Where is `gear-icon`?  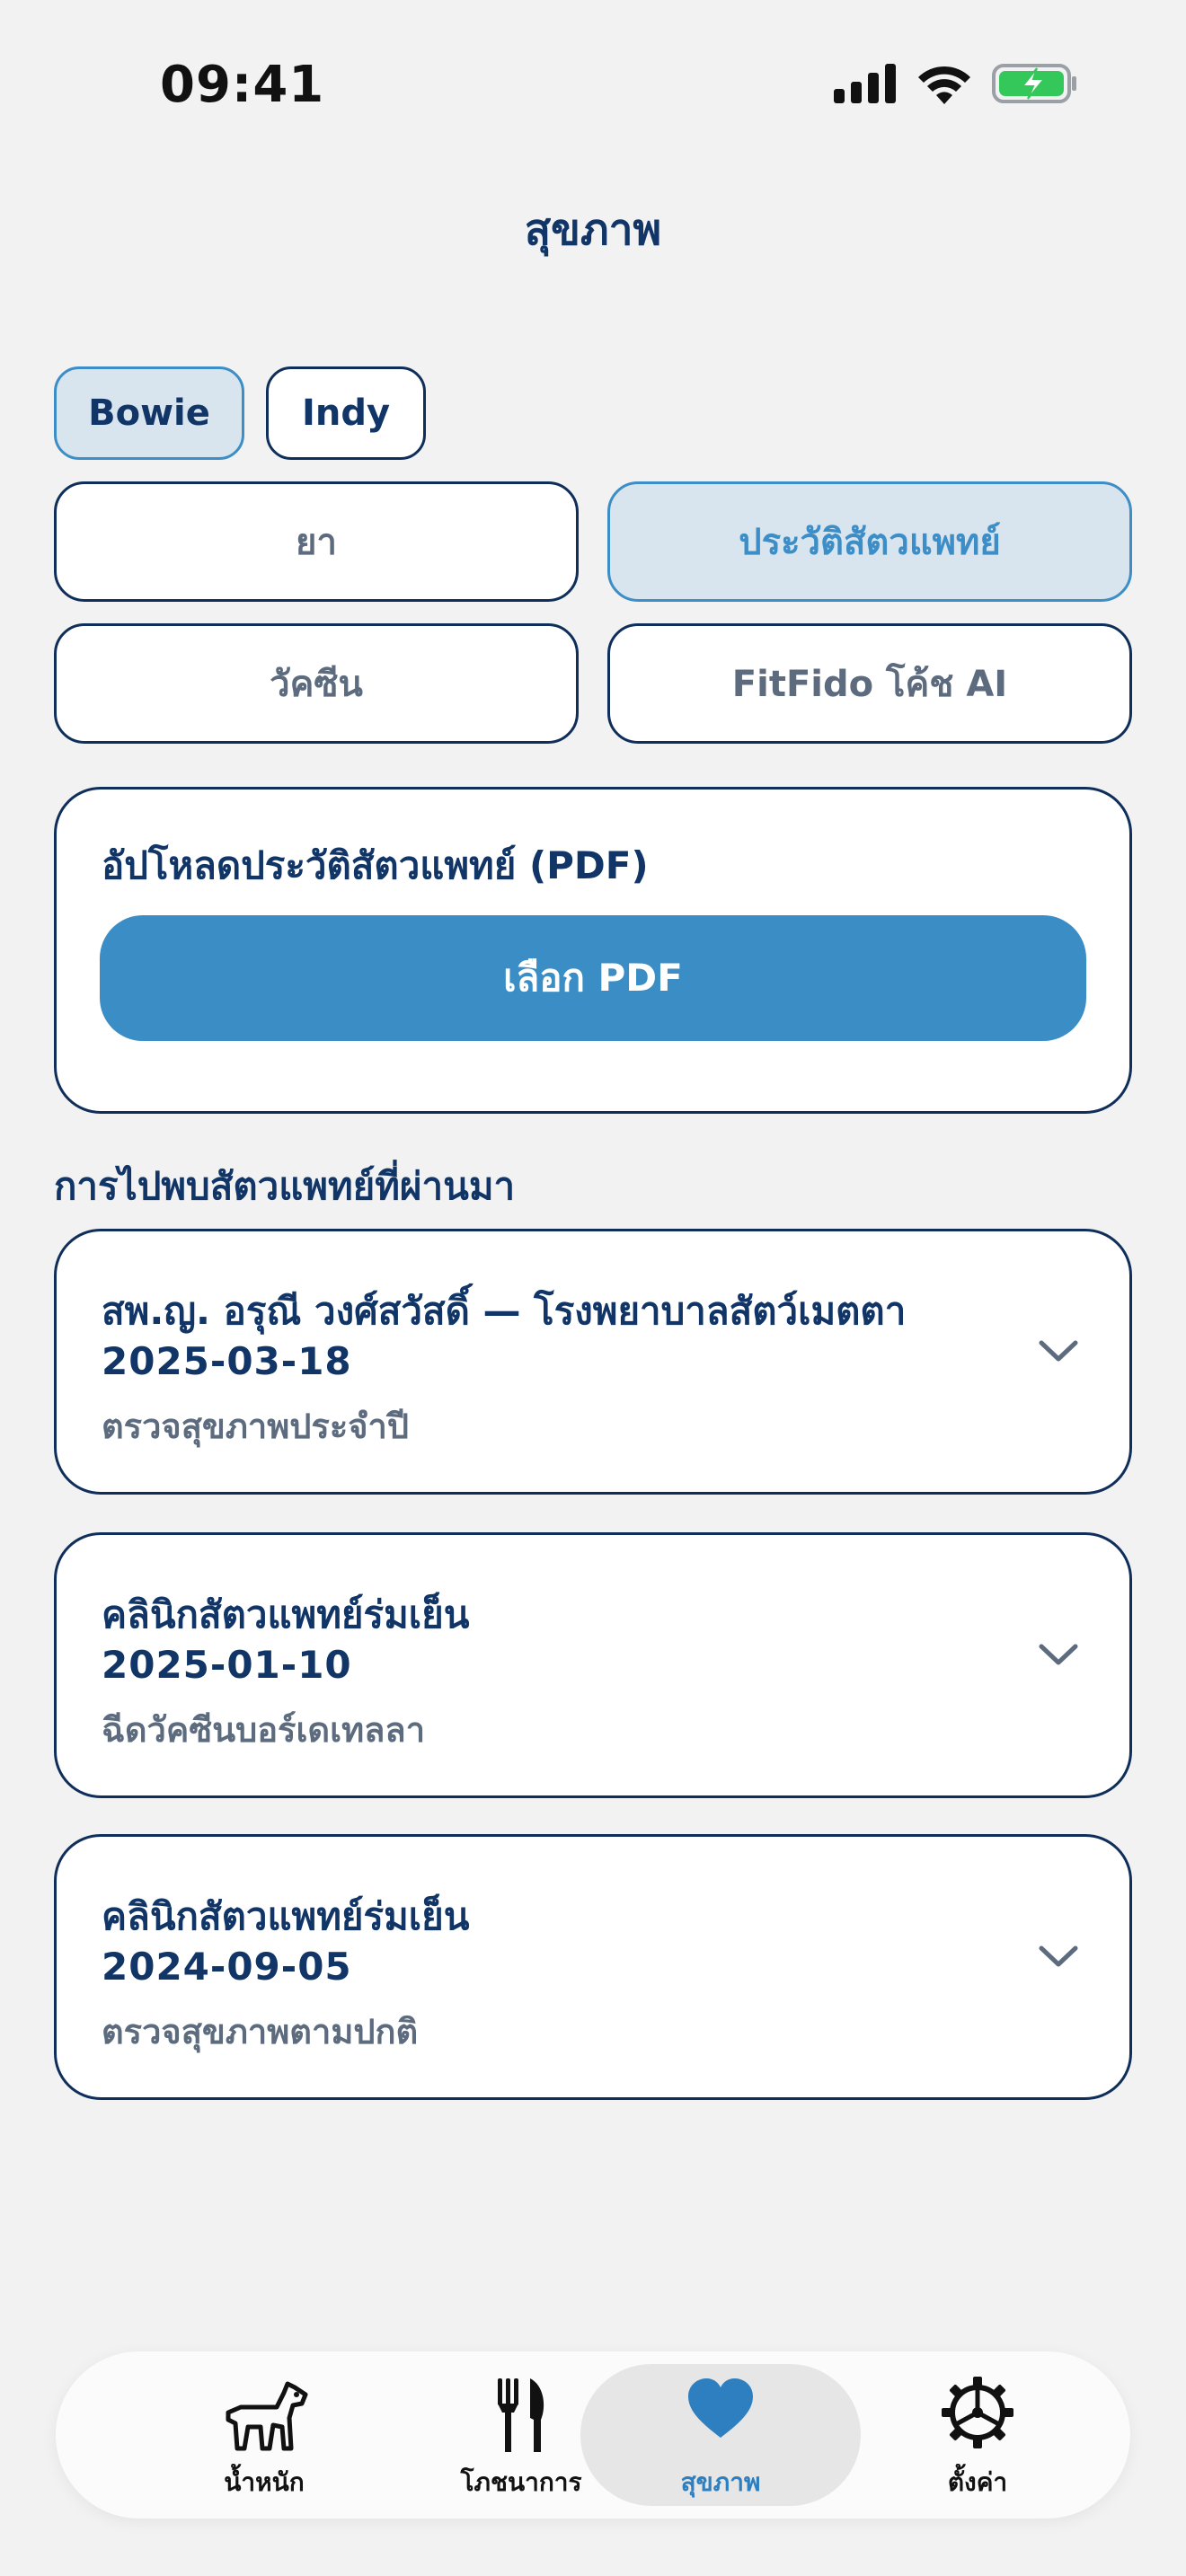 gear-icon is located at coordinates (977, 2412).